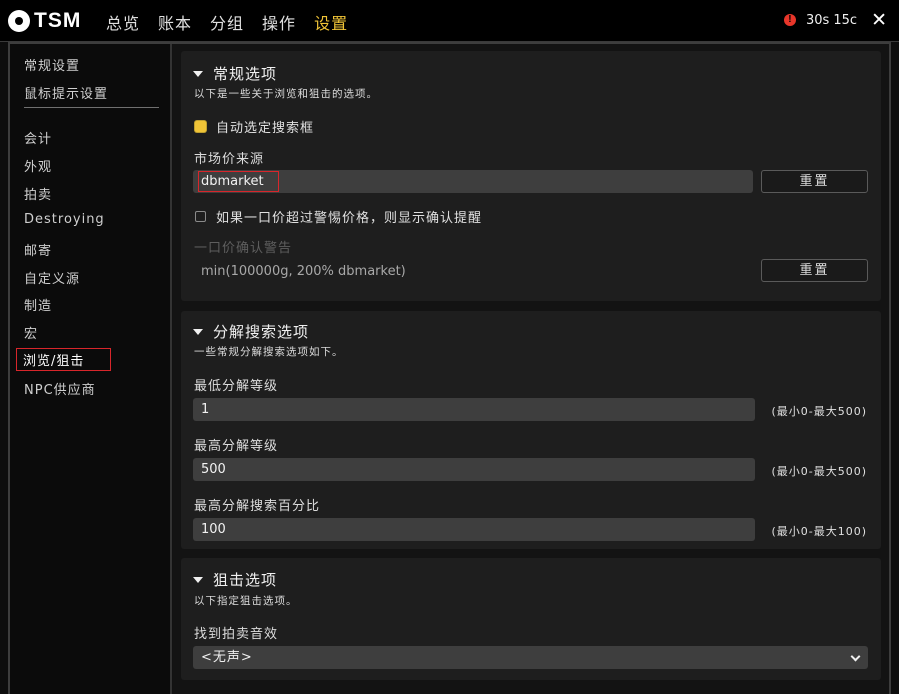  I want to click on confirm-warning-row: 如果一口价超过警惕价格，则显示确认提醒, so click(338, 216).